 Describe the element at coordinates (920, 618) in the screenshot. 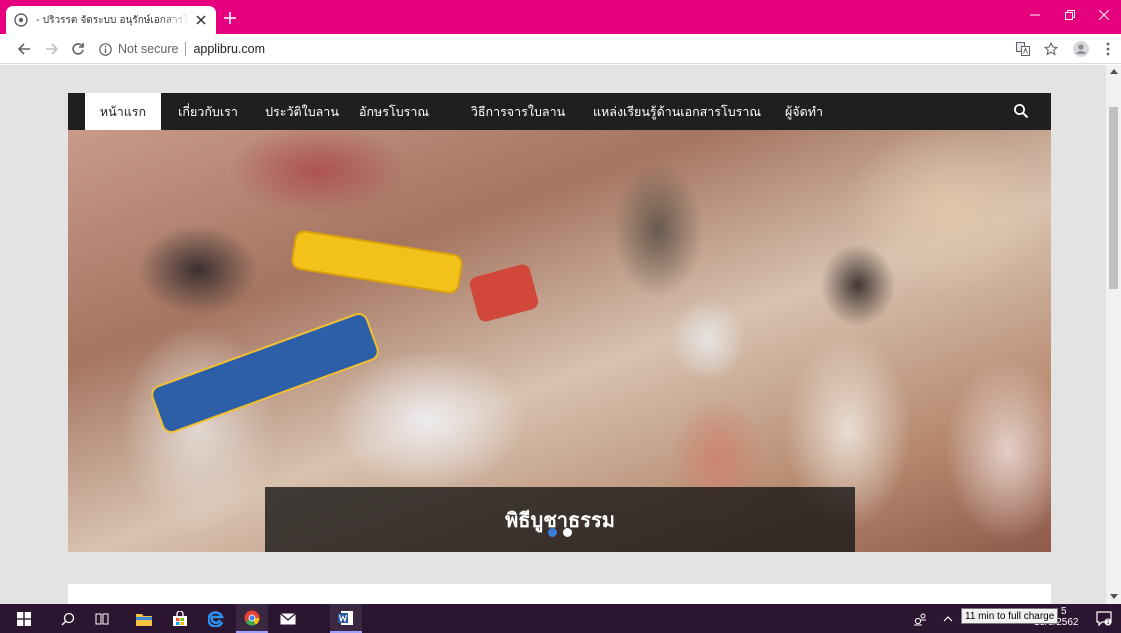

I see `people-icon` at that location.